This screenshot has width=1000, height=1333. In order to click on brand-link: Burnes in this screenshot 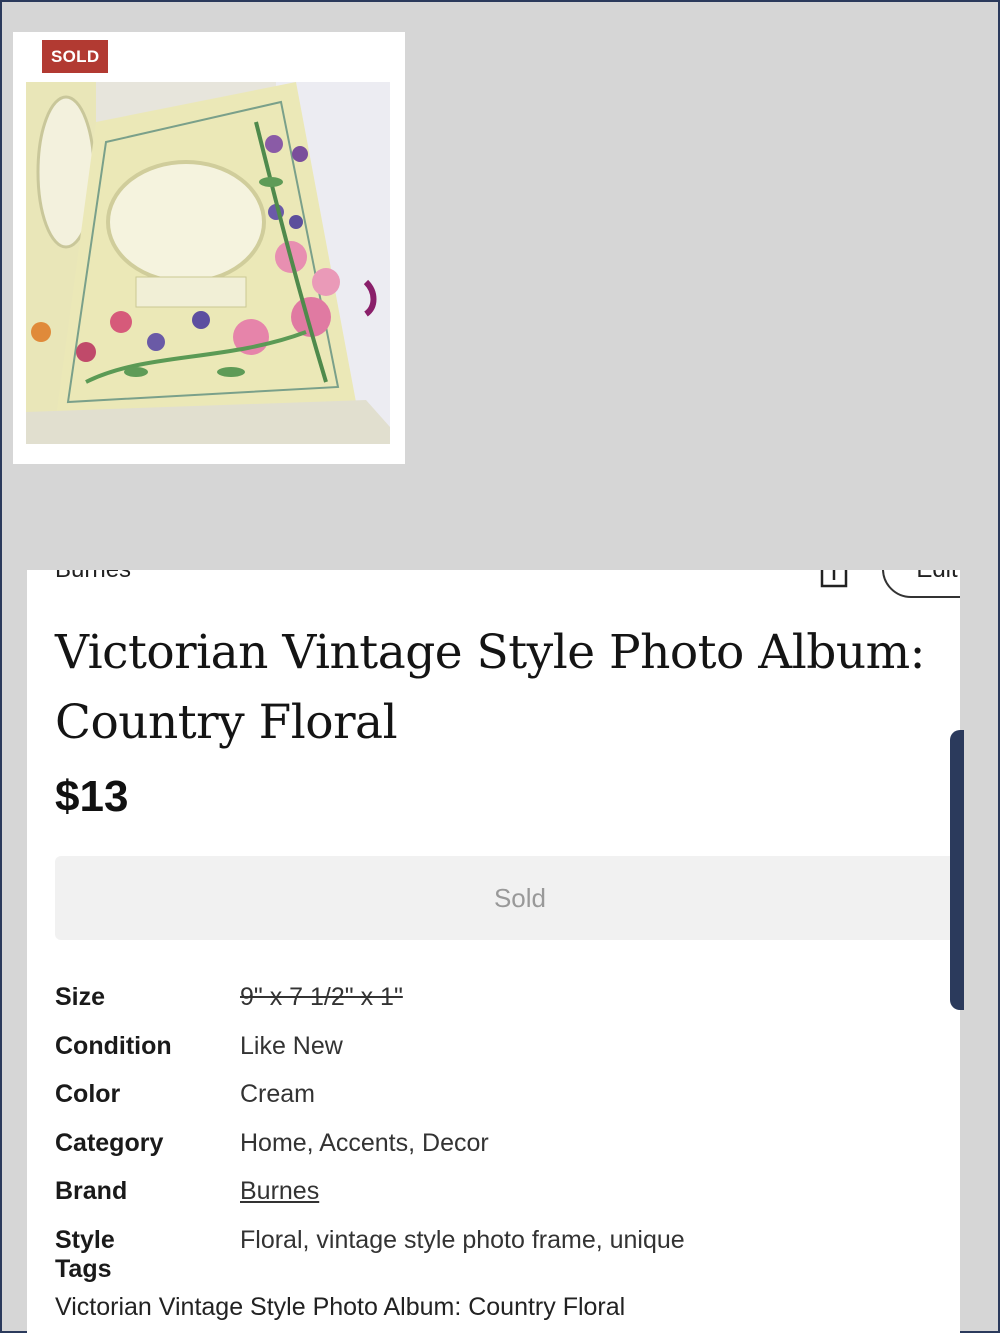, I will do `click(279, 1191)`.